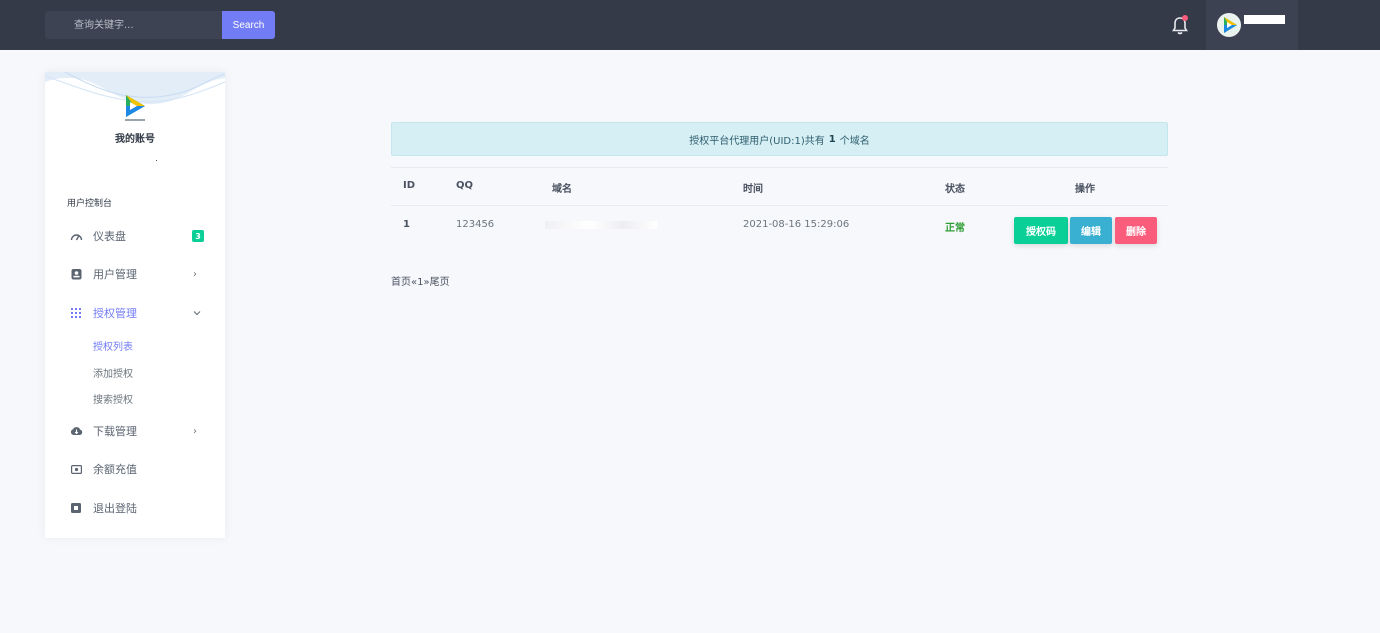  I want to click on sidebar-item-recharge: 余额充值, so click(135, 469).